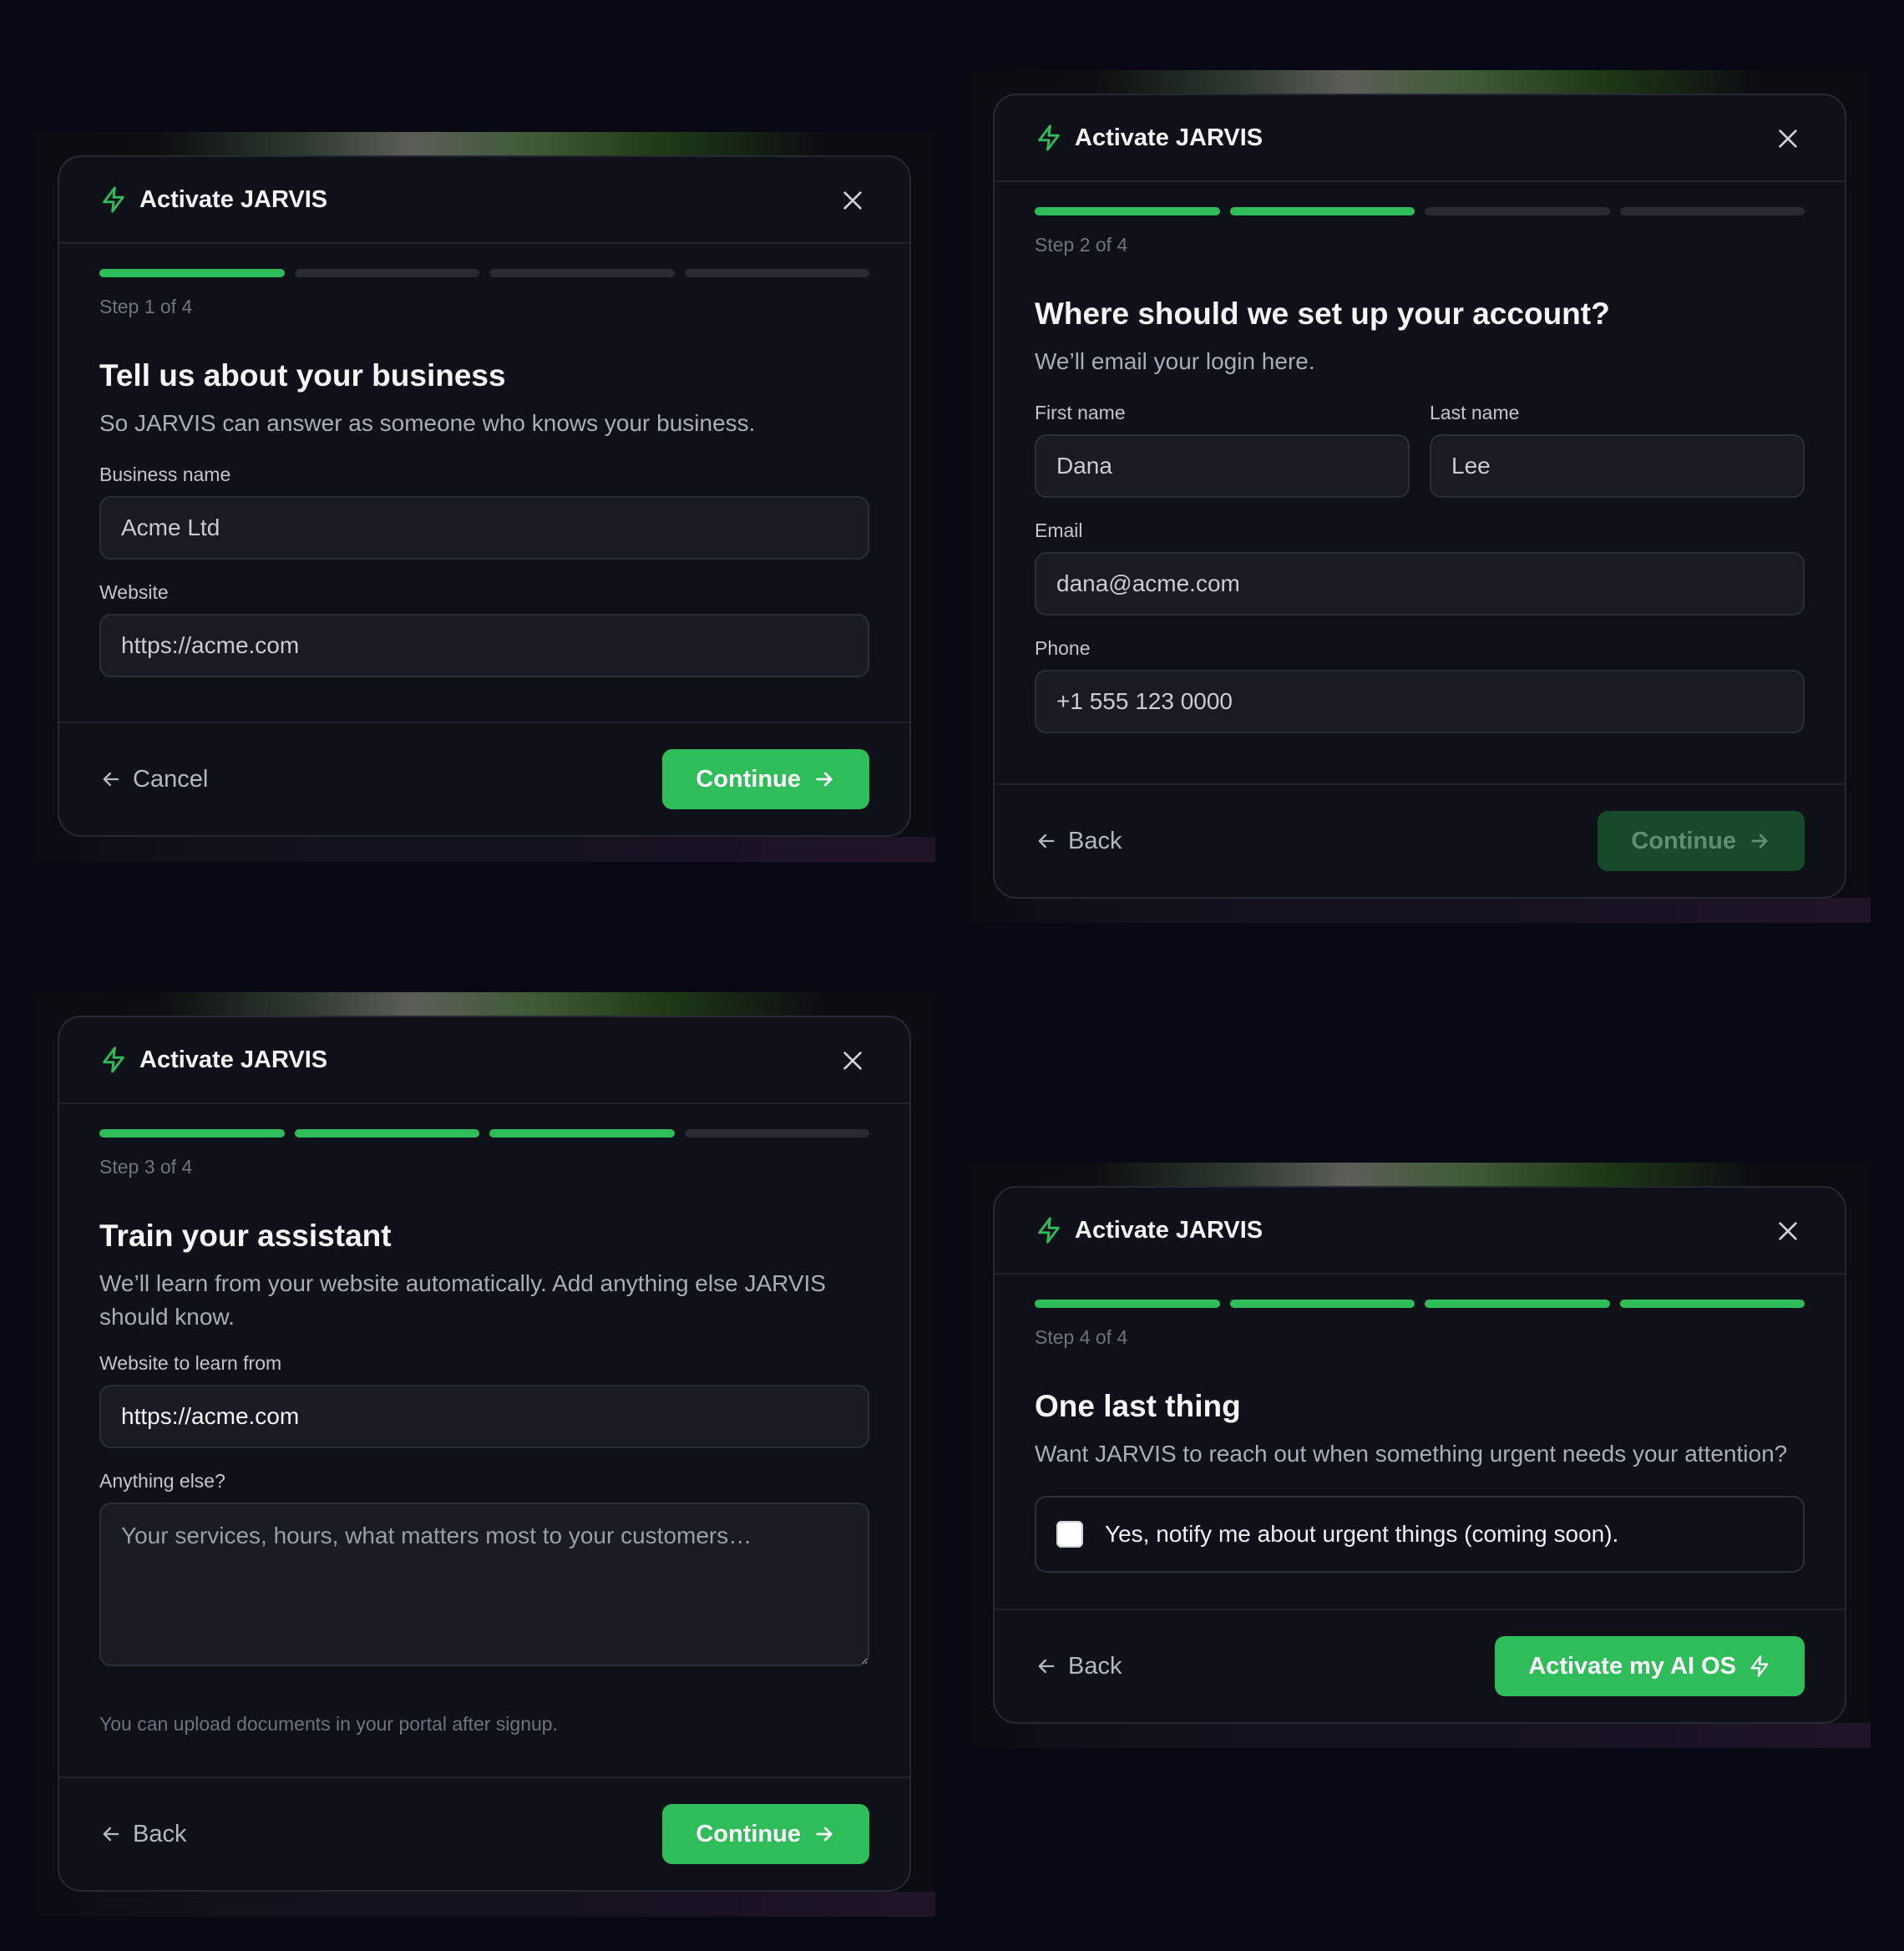 Image resolution: width=1904 pixels, height=1951 pixels. Describe the element at coordinates (1059, 530) in the screenshot. I see `email-label: Email` at that location.